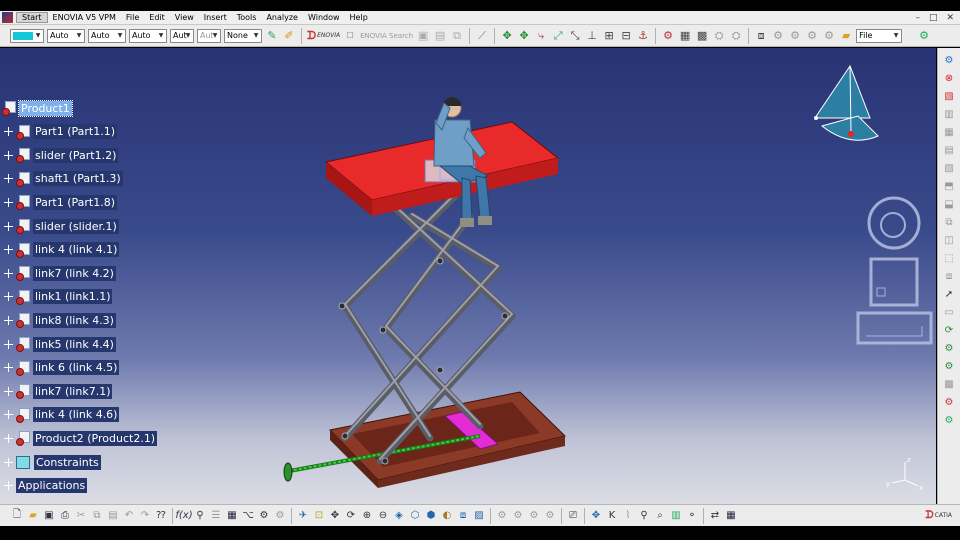 Image resolution: width=960 pixels, height=540 pixels. Describe the element at coordinates (32, 17) in the screenshot. I see `menu-start: Start` at that location.